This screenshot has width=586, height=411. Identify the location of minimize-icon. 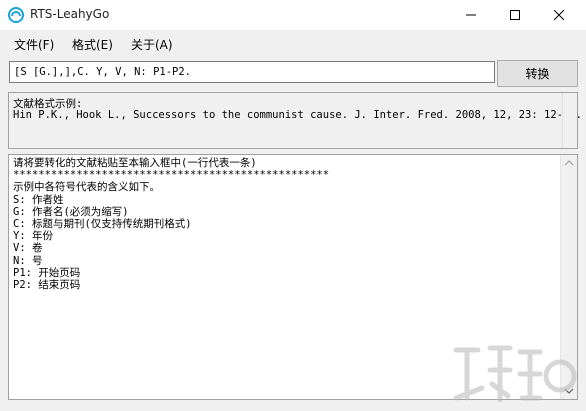
(471, 15).